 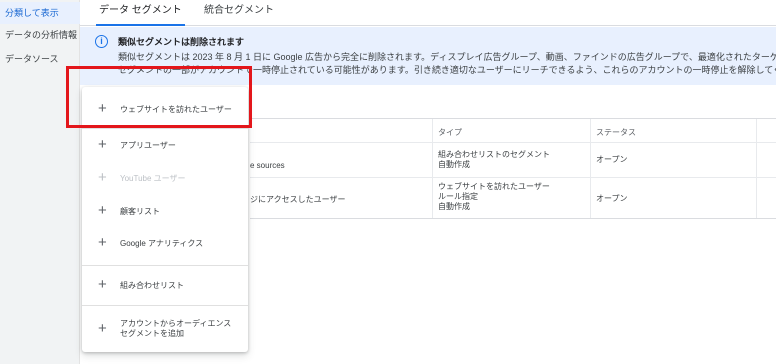 What do you see at coordinates (494, 154) in the screenshot?
I see `segment-type-line: 組み合わせリストのセグメント` at bounding box center [494, 154].